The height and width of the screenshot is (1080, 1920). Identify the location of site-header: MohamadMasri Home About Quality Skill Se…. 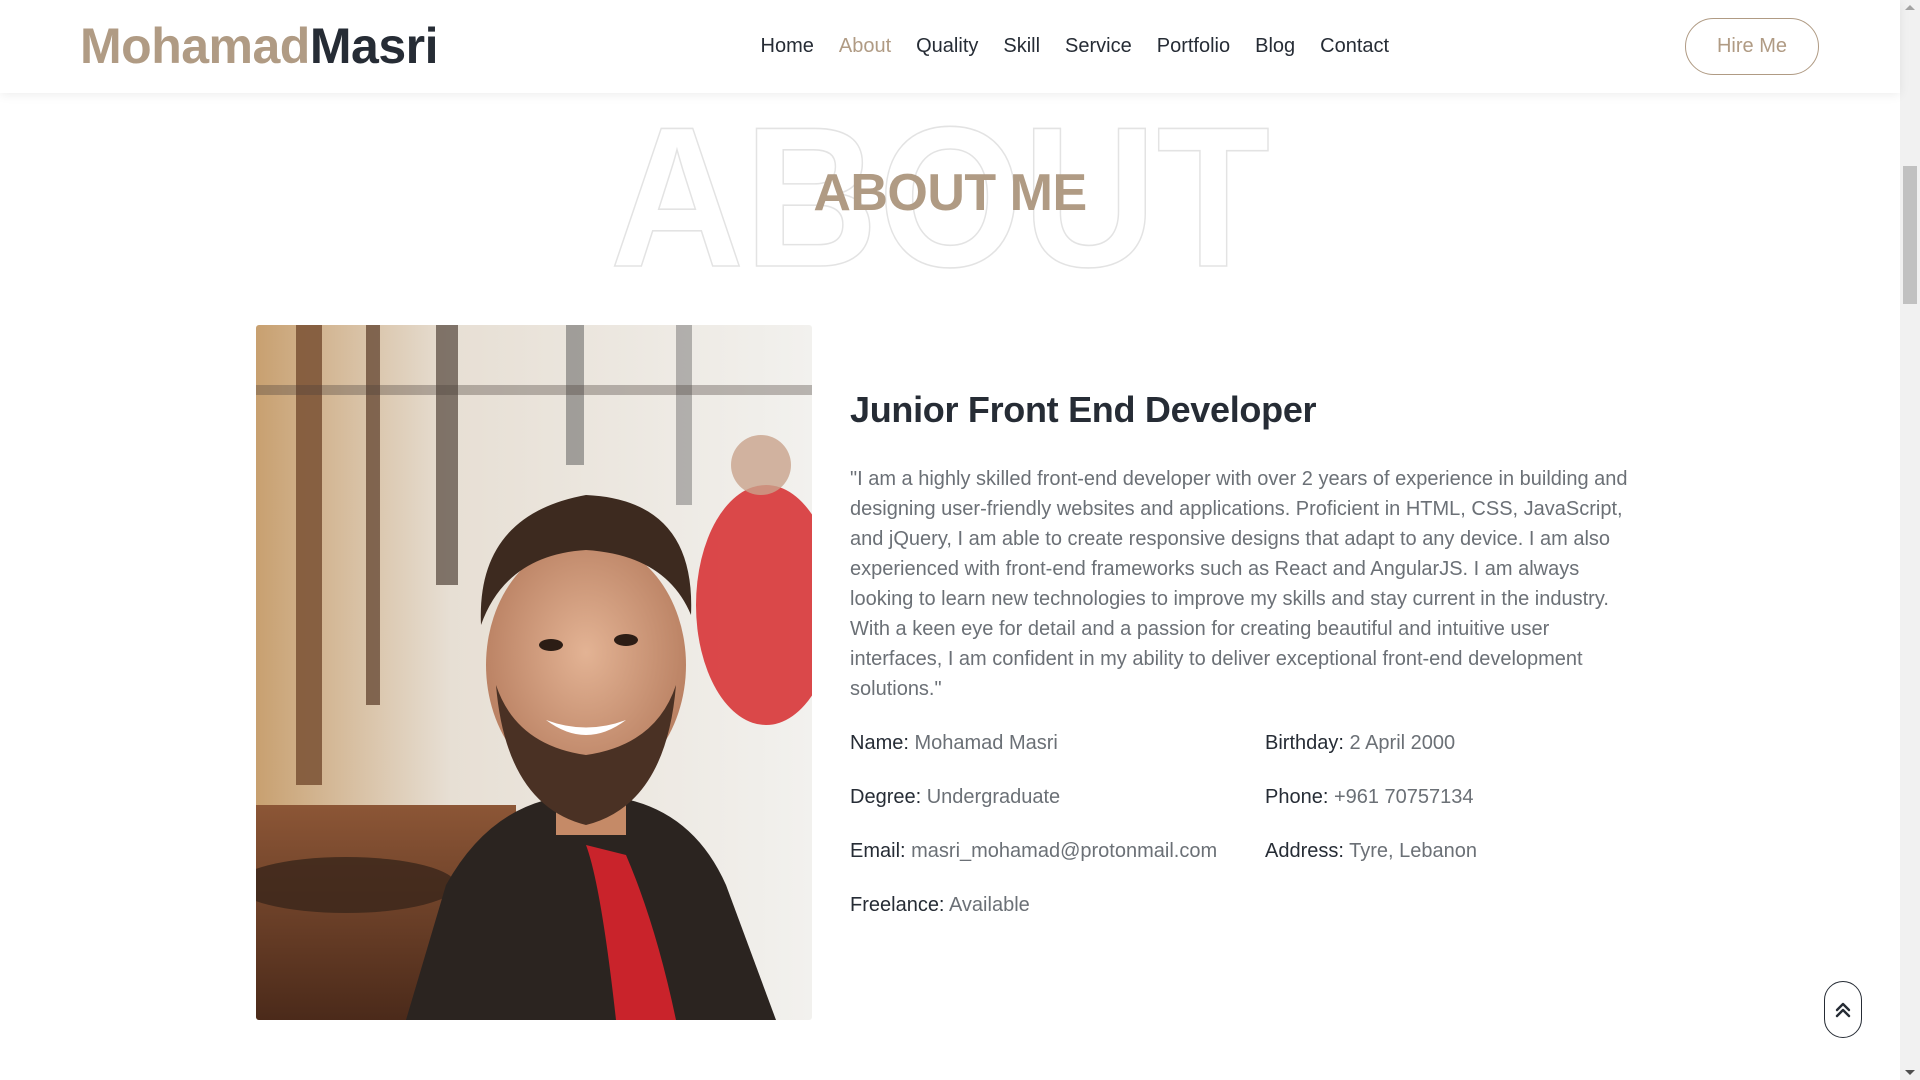
(950, 46).